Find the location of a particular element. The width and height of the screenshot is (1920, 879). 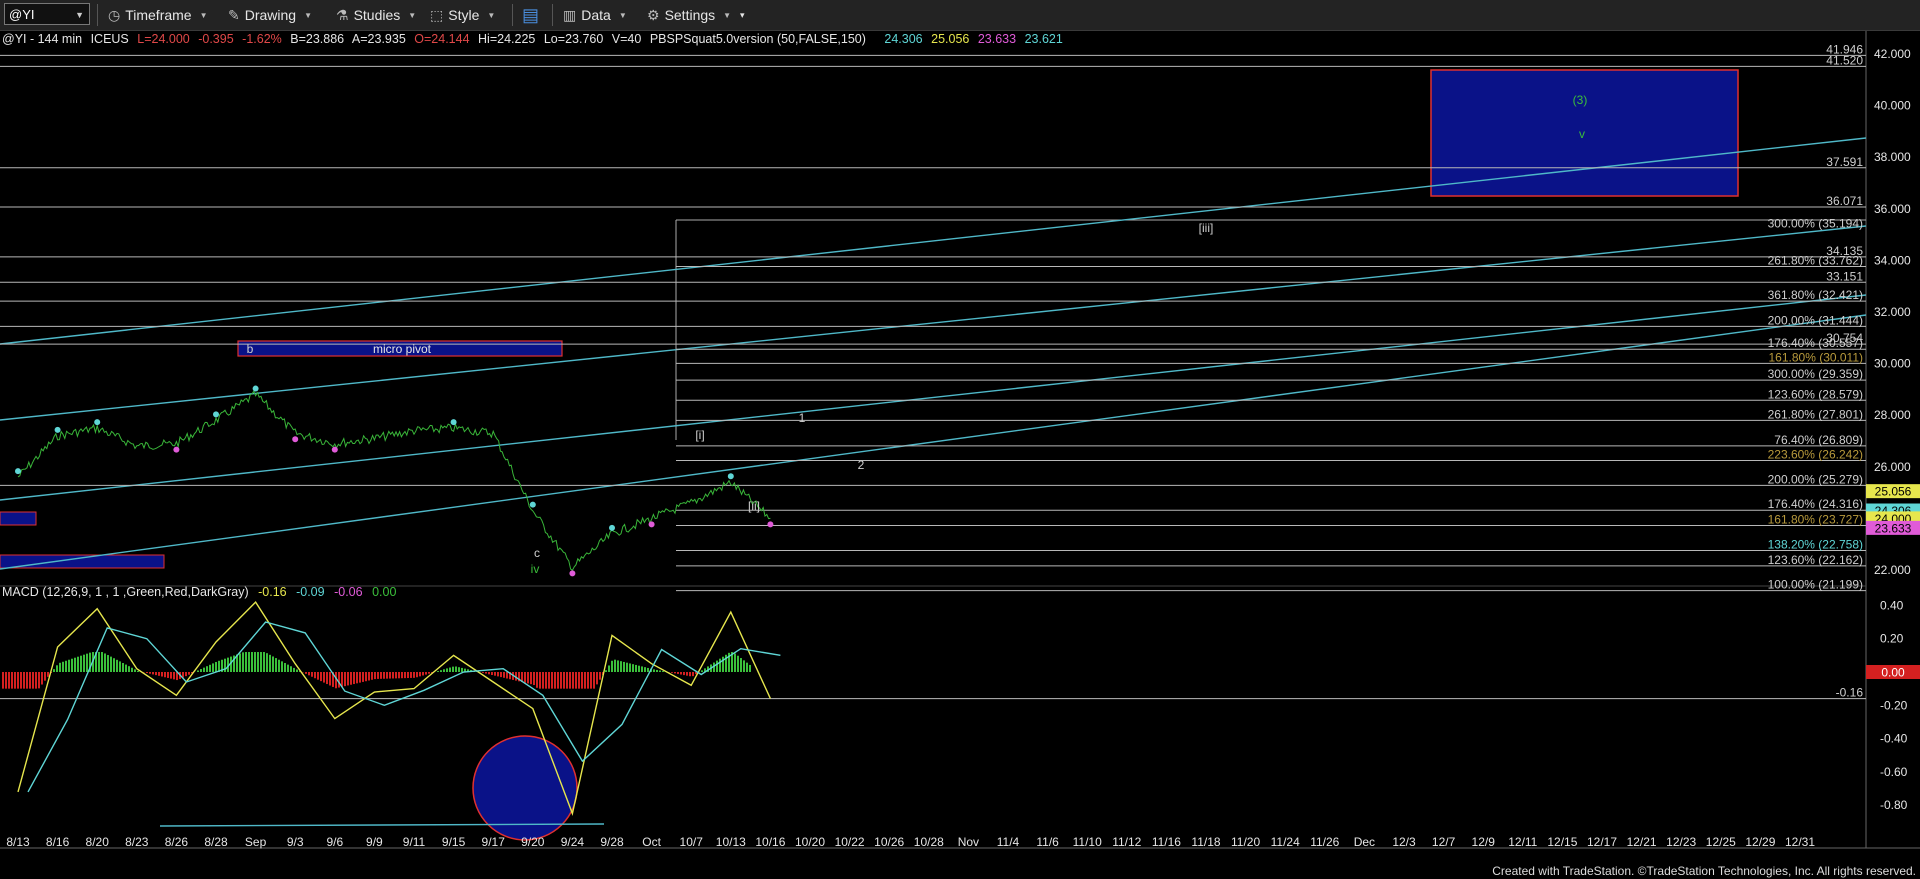

macd-value: -0.06 is located at coordinates (348, 592).